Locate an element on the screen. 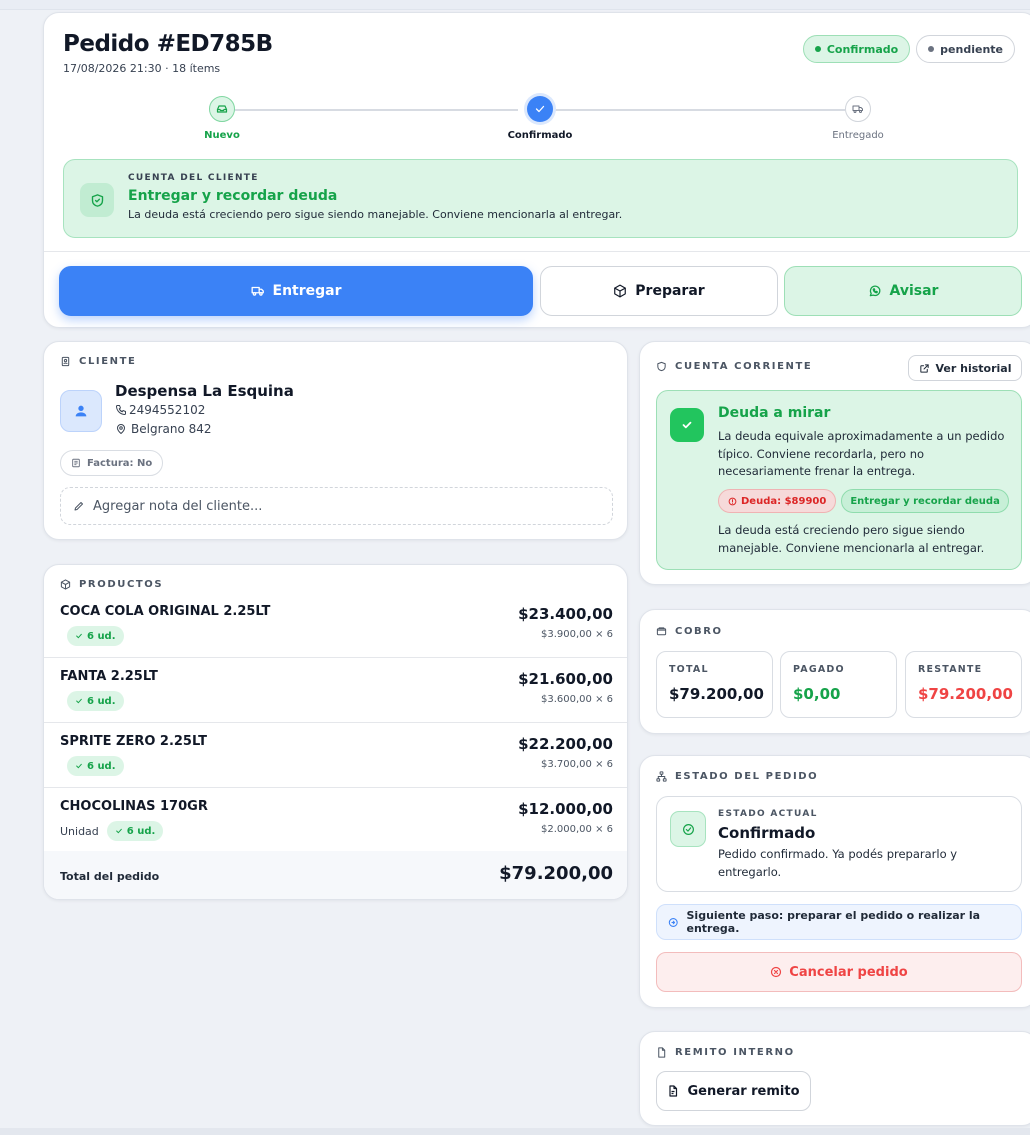 This screenshot has height=1135, width=1030. alert-circle-icon is located at coordinates (732, 501).